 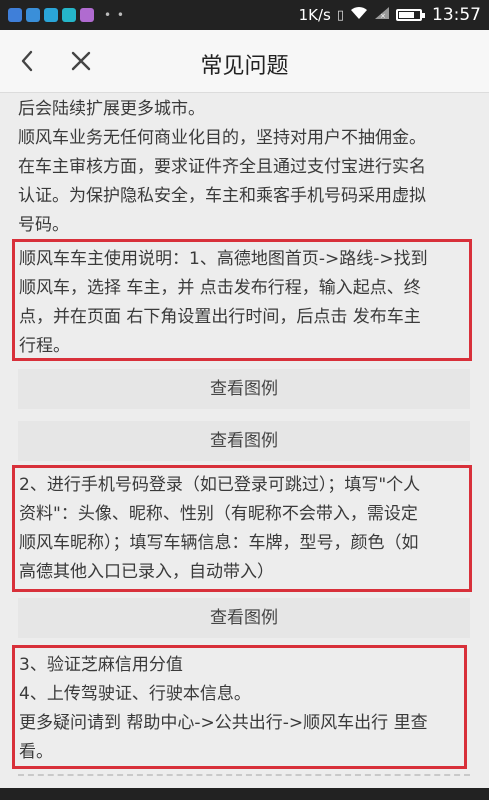 I want to click on view-example-button-3: 查看图例, so click(x=244, y=618).